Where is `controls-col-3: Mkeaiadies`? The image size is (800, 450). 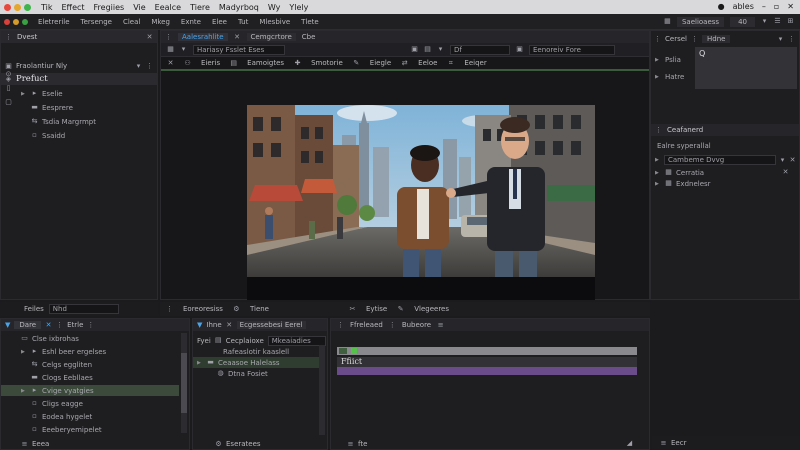 controls-col-3: Mkeaiadies is located at coordinates (296, 340).